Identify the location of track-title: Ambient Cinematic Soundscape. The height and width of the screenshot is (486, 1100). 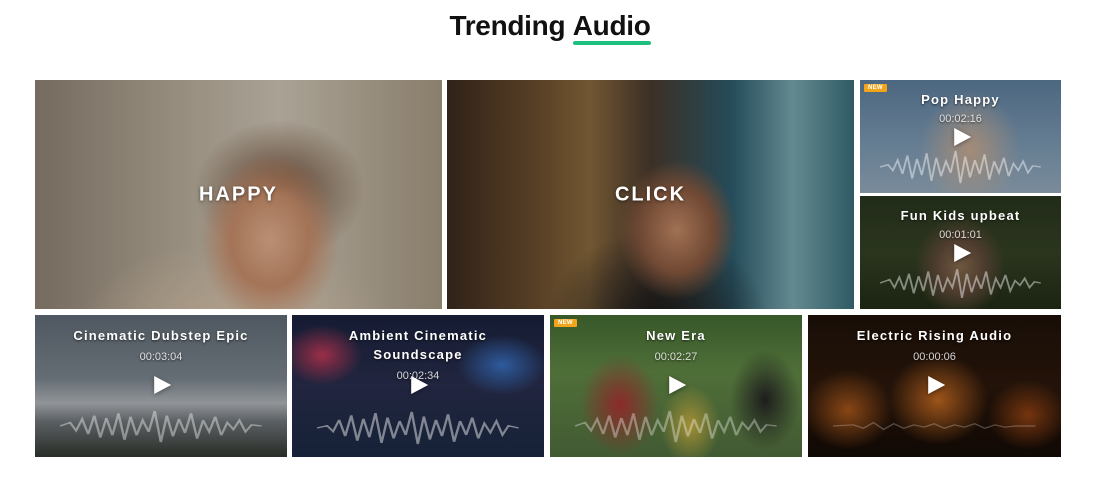
(418, 345).